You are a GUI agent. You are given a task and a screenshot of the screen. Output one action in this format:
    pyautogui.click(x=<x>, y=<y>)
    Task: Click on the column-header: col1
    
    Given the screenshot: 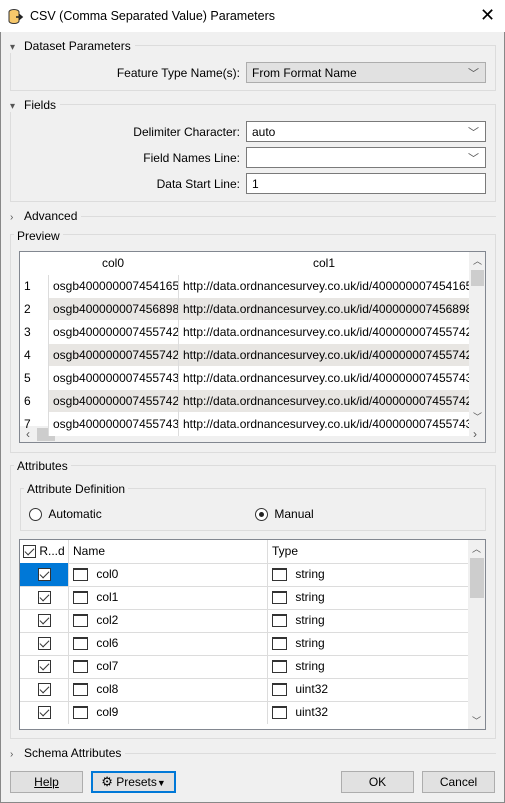 What is the action you would take?
    pyautogui.click(x=324, y=263)
    